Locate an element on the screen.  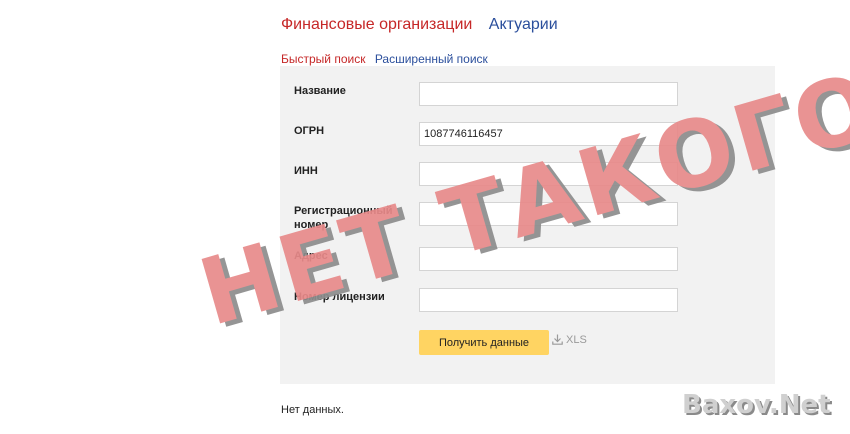
registration-number-label: Регистрационный номер is located at coordinates (343, 218).